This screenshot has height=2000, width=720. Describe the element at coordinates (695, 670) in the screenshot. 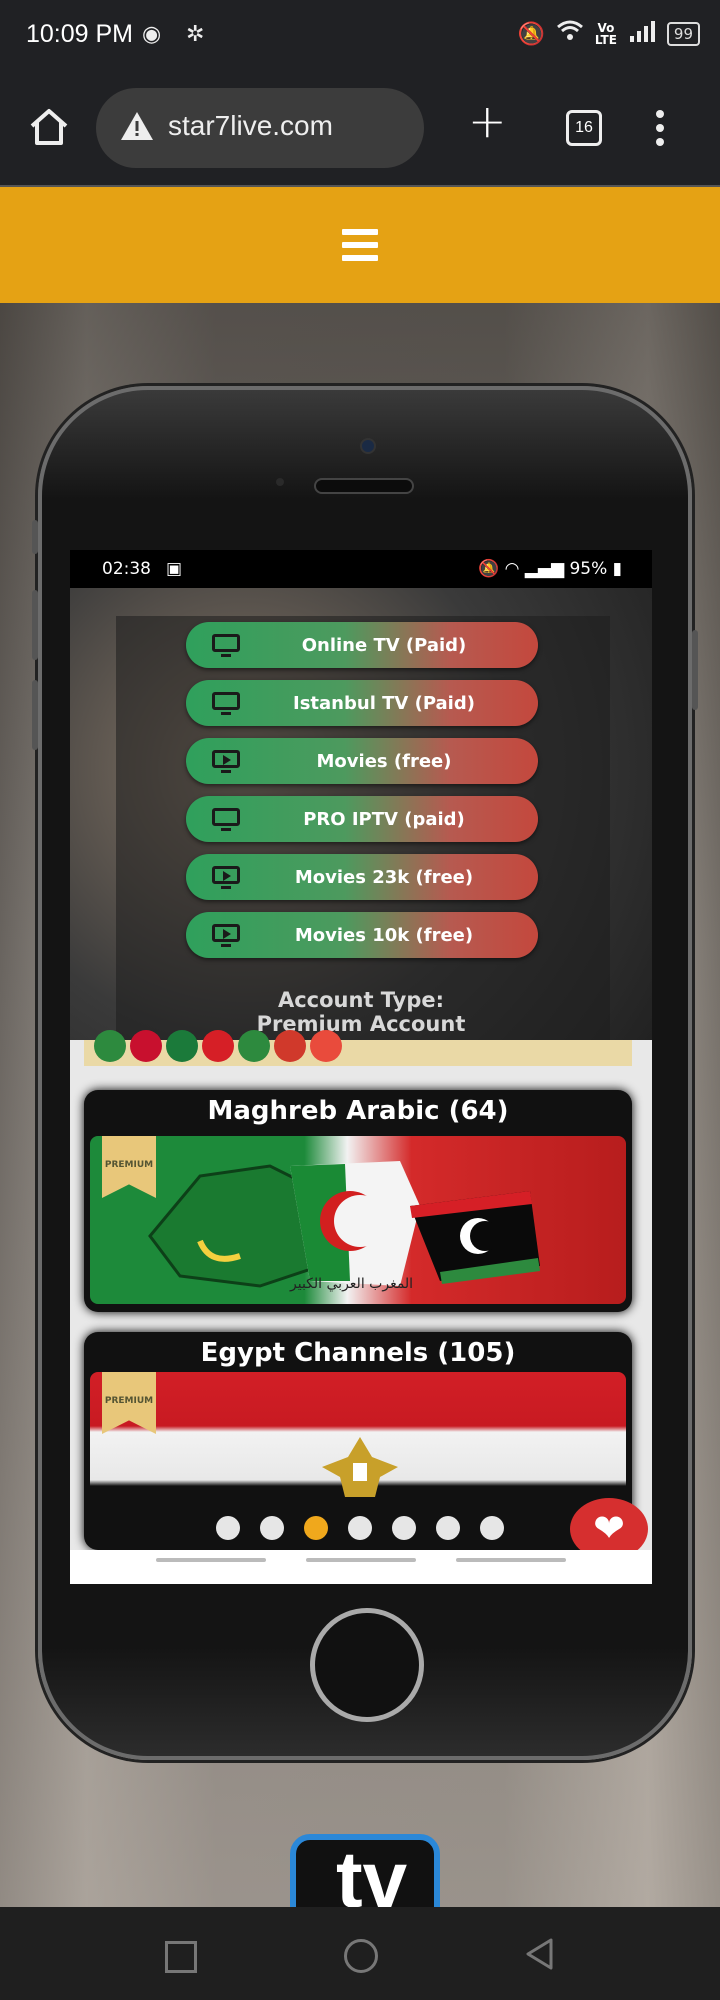

I see `phone-power-button` at that location.